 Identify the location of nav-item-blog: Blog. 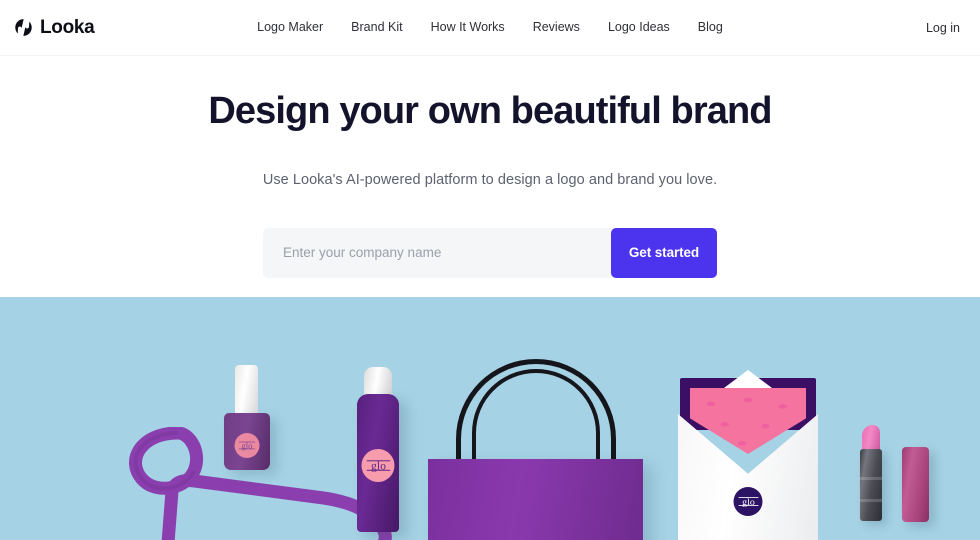
(710, 27).